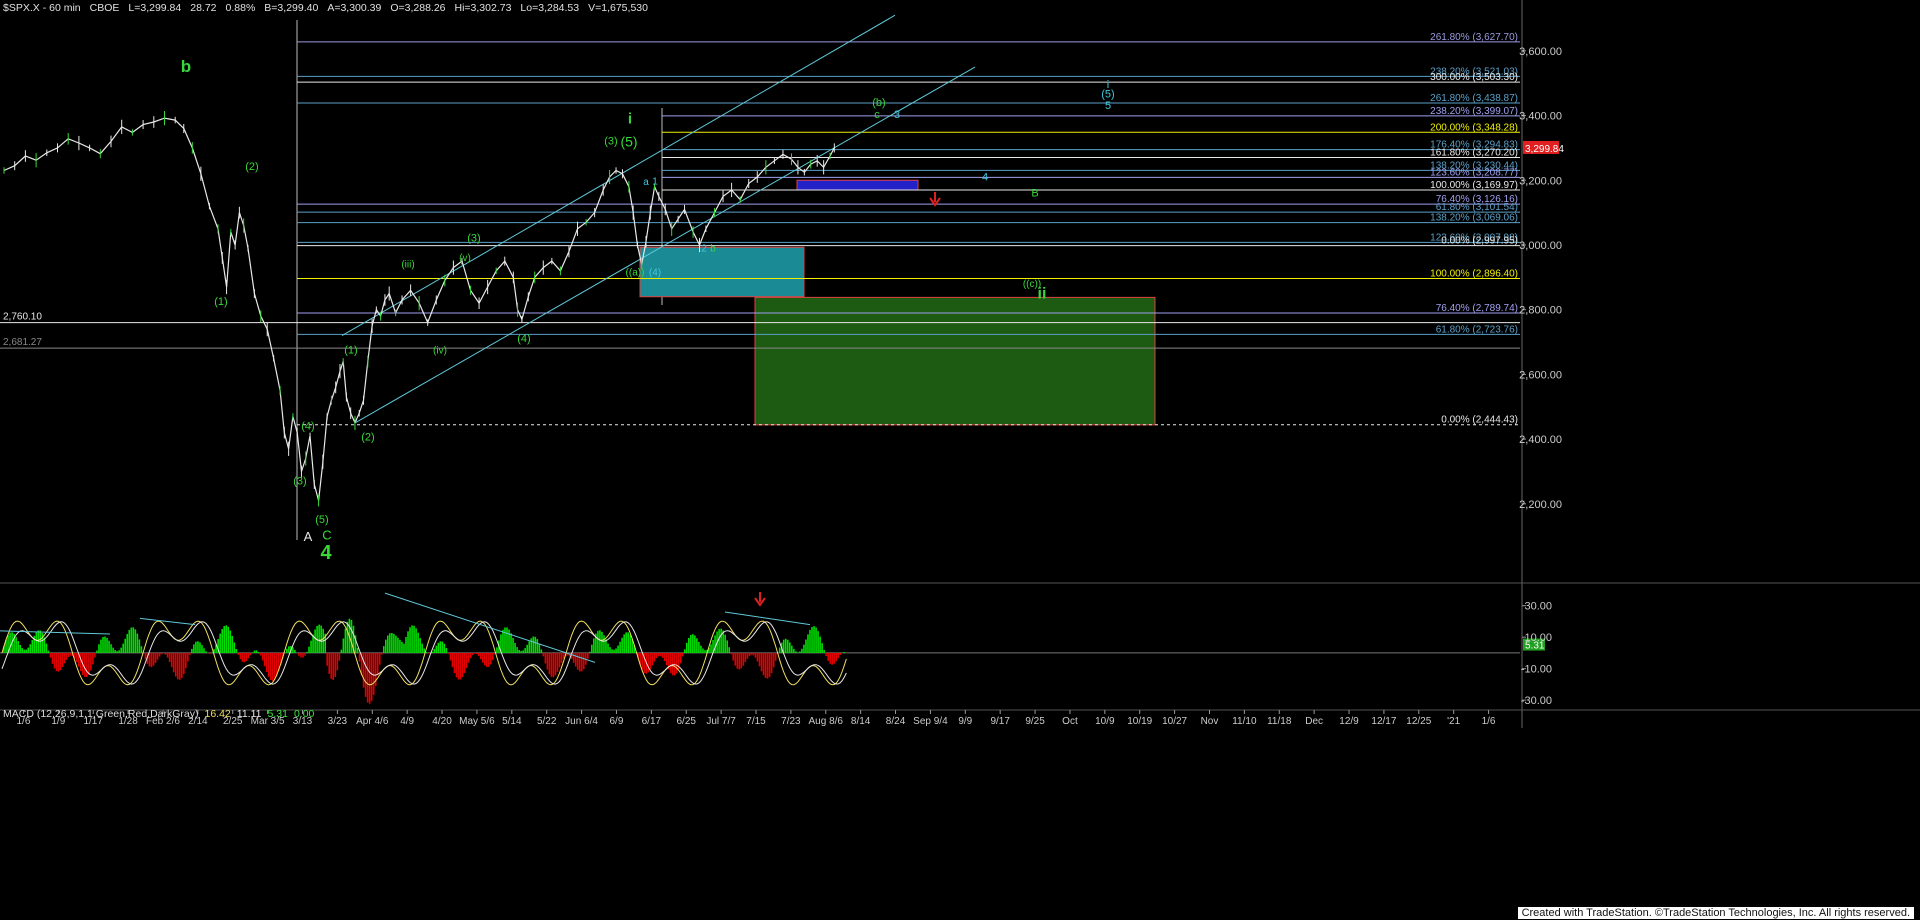 The image size is (1920, 920). I want to click on time-tick-label: 11/18, so click(1279, 721).